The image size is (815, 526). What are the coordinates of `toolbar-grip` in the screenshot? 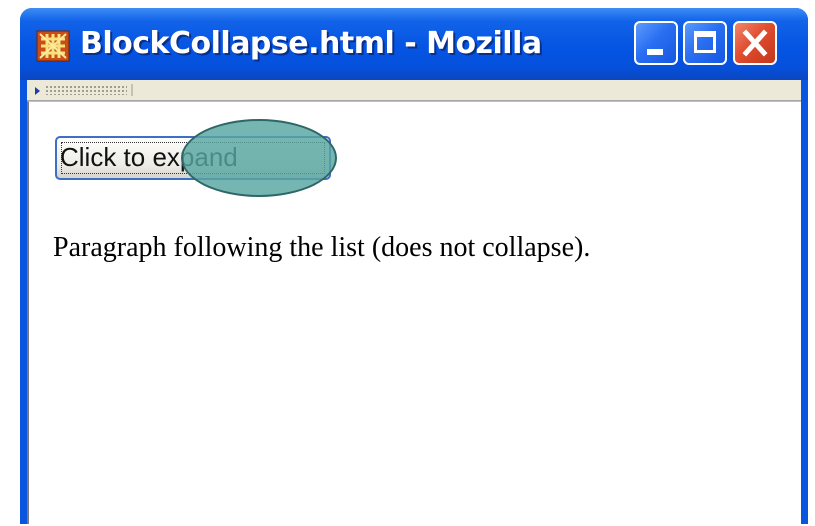 It's located at (82, 90).